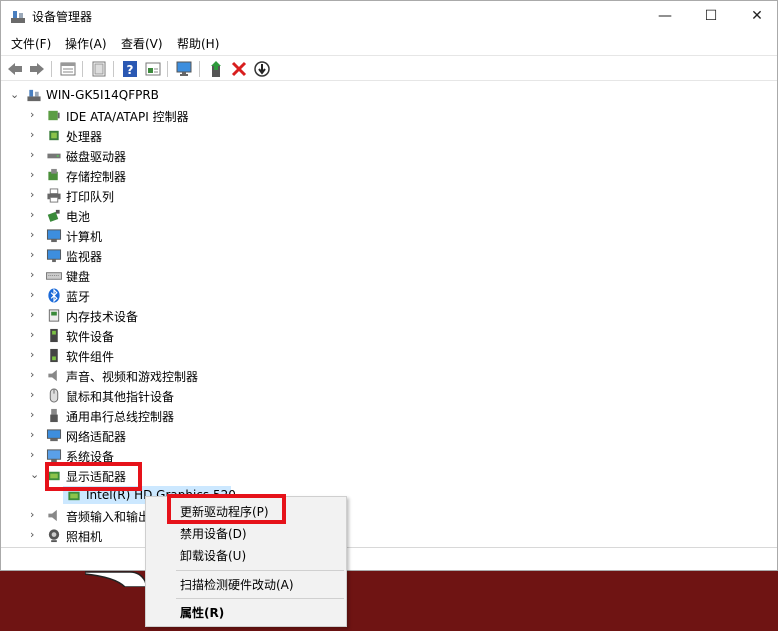 Image resolution: width=778 pixels, height=631 pixels. What do you see at coordinates (120, 397) in the screenshot?
I see `tree-category-label: 鼠标和其他指针设备` at bounding box center [120, 397].